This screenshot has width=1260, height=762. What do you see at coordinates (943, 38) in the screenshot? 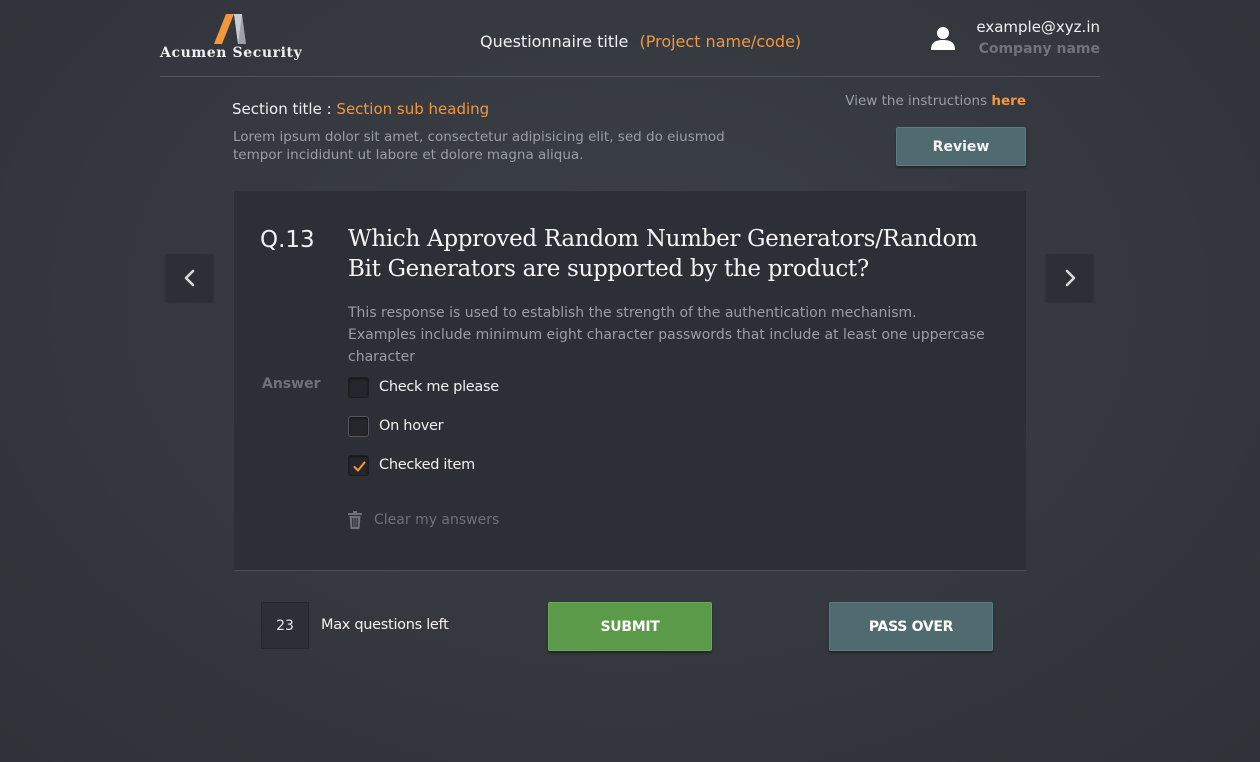
I see `user-icon` at bounding box center [943, 38].